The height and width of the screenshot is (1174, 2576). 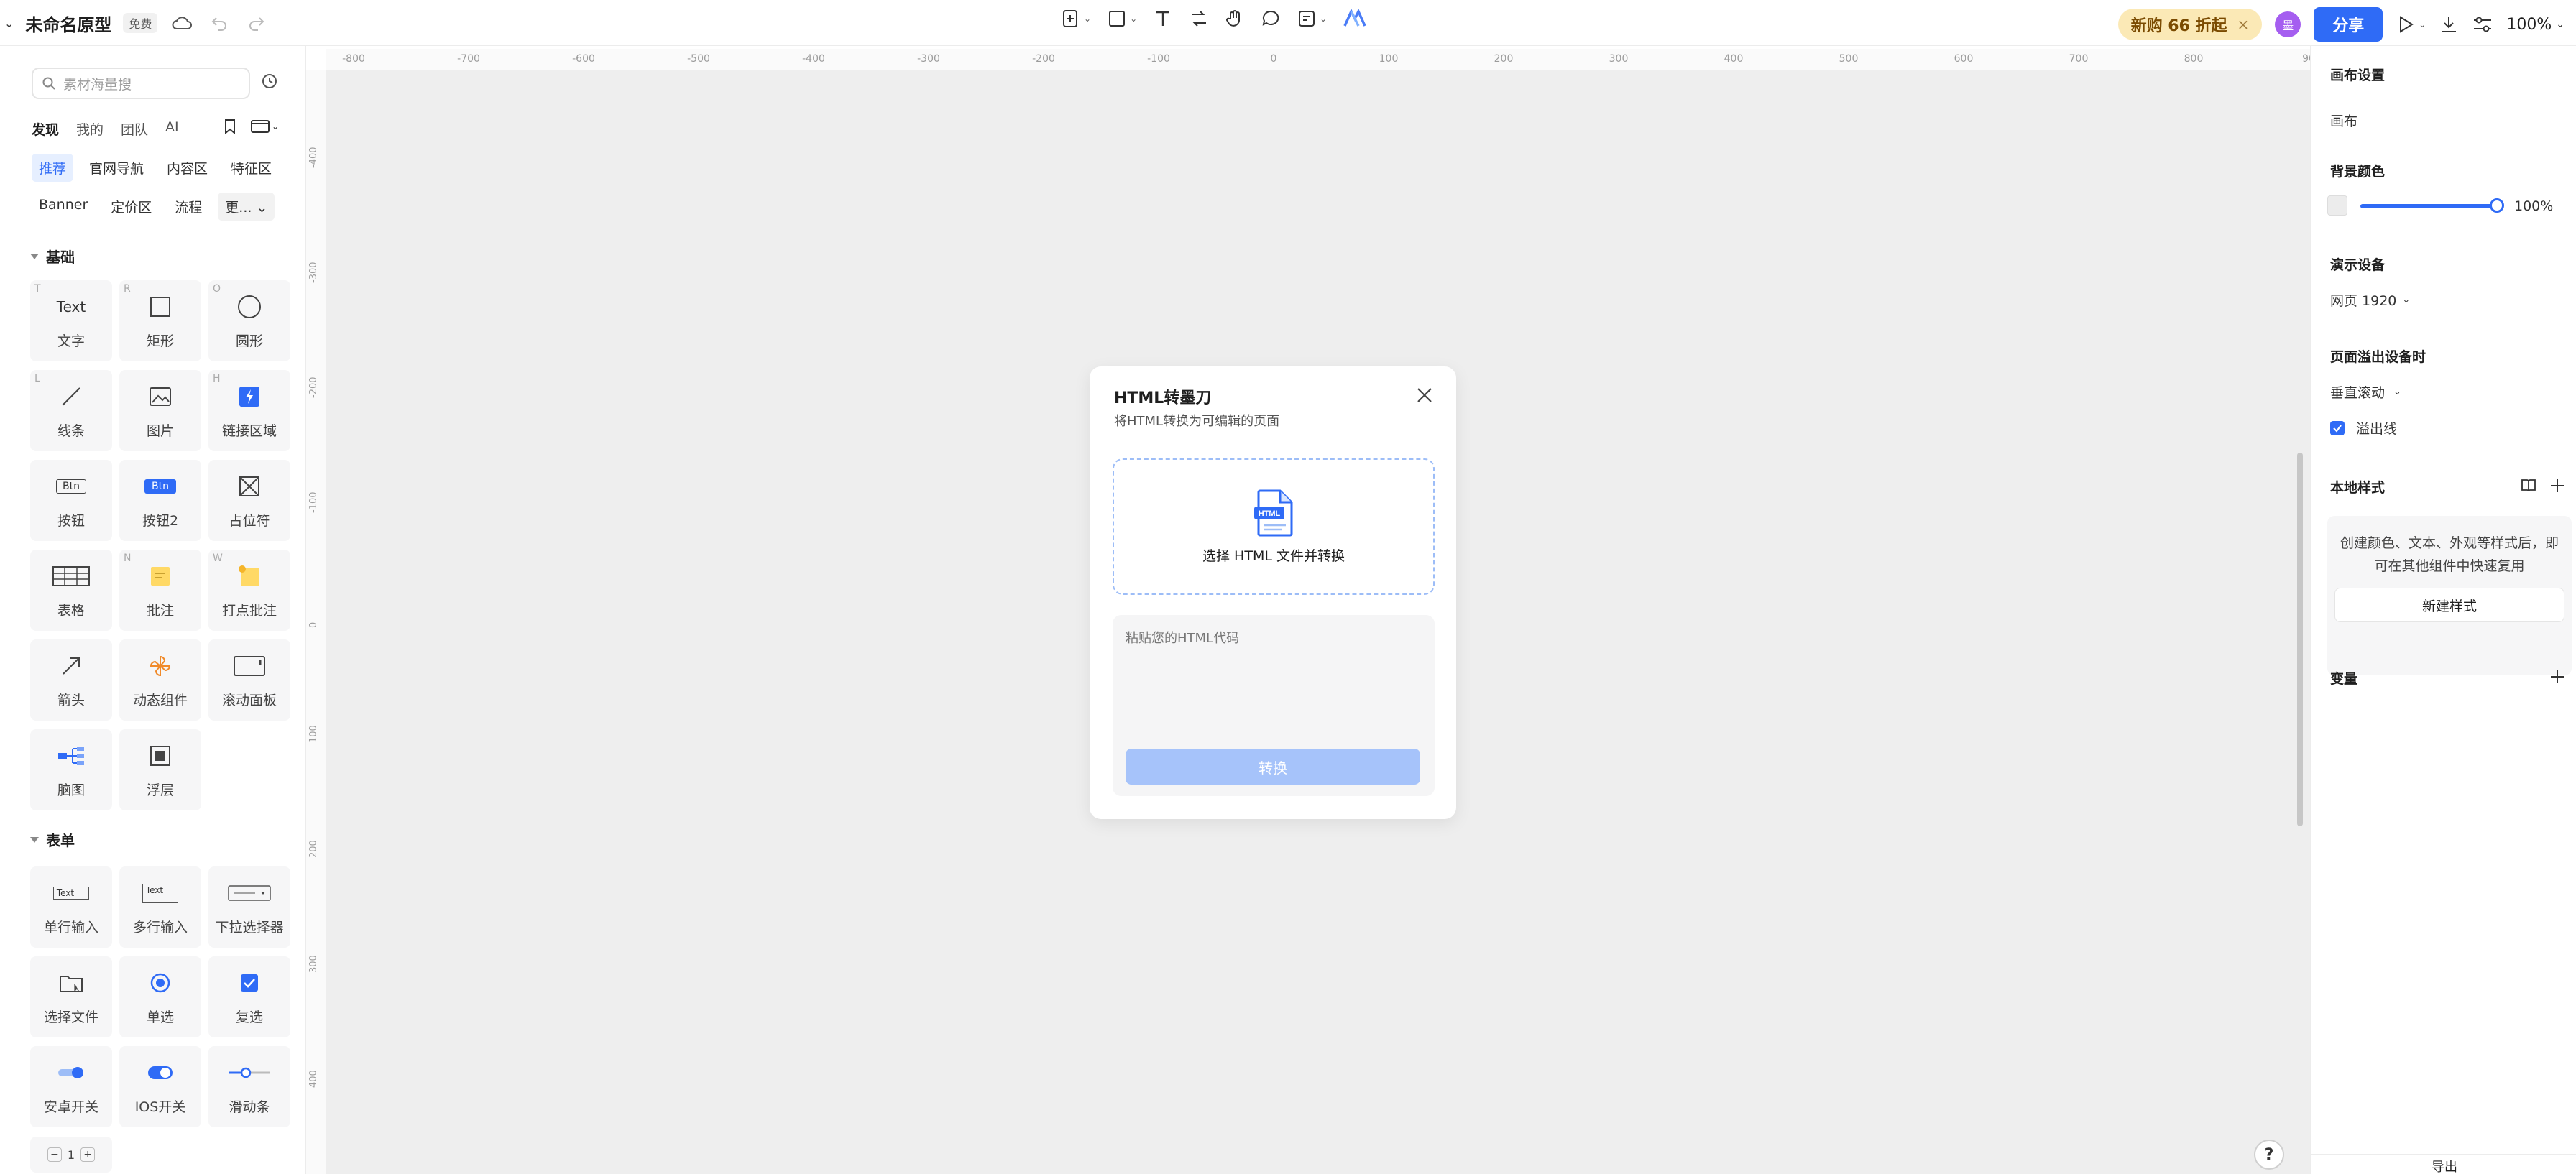 I want to click on ai-tool, so click(x=1355, y=19).